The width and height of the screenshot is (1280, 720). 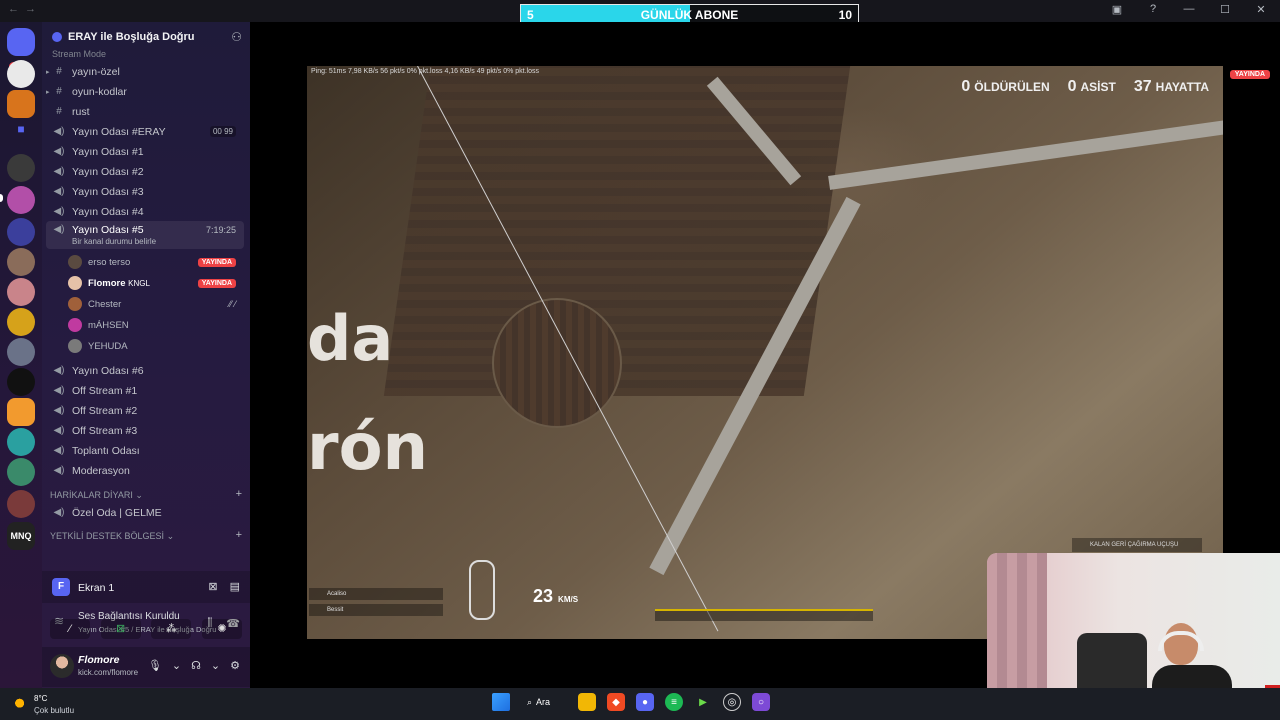 What do you see at coordinates (146, 667) in the screenshot?
I see `user-panel: Flomore kick.com/flomore 🎙 ⌄ ☊ ⌄ ⚙` at bounding box center [146, 667].